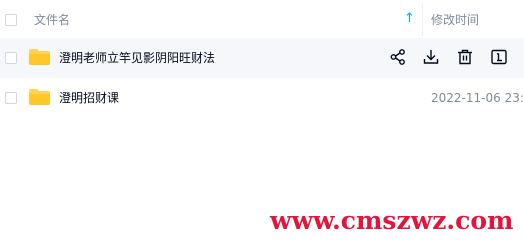 The width and height of the screenshot is (524, 241). What do you see at coordinates (455, 20) in the screenshot?
I see `column-modified-header: 修改时间` at bounding box center [455, 20].